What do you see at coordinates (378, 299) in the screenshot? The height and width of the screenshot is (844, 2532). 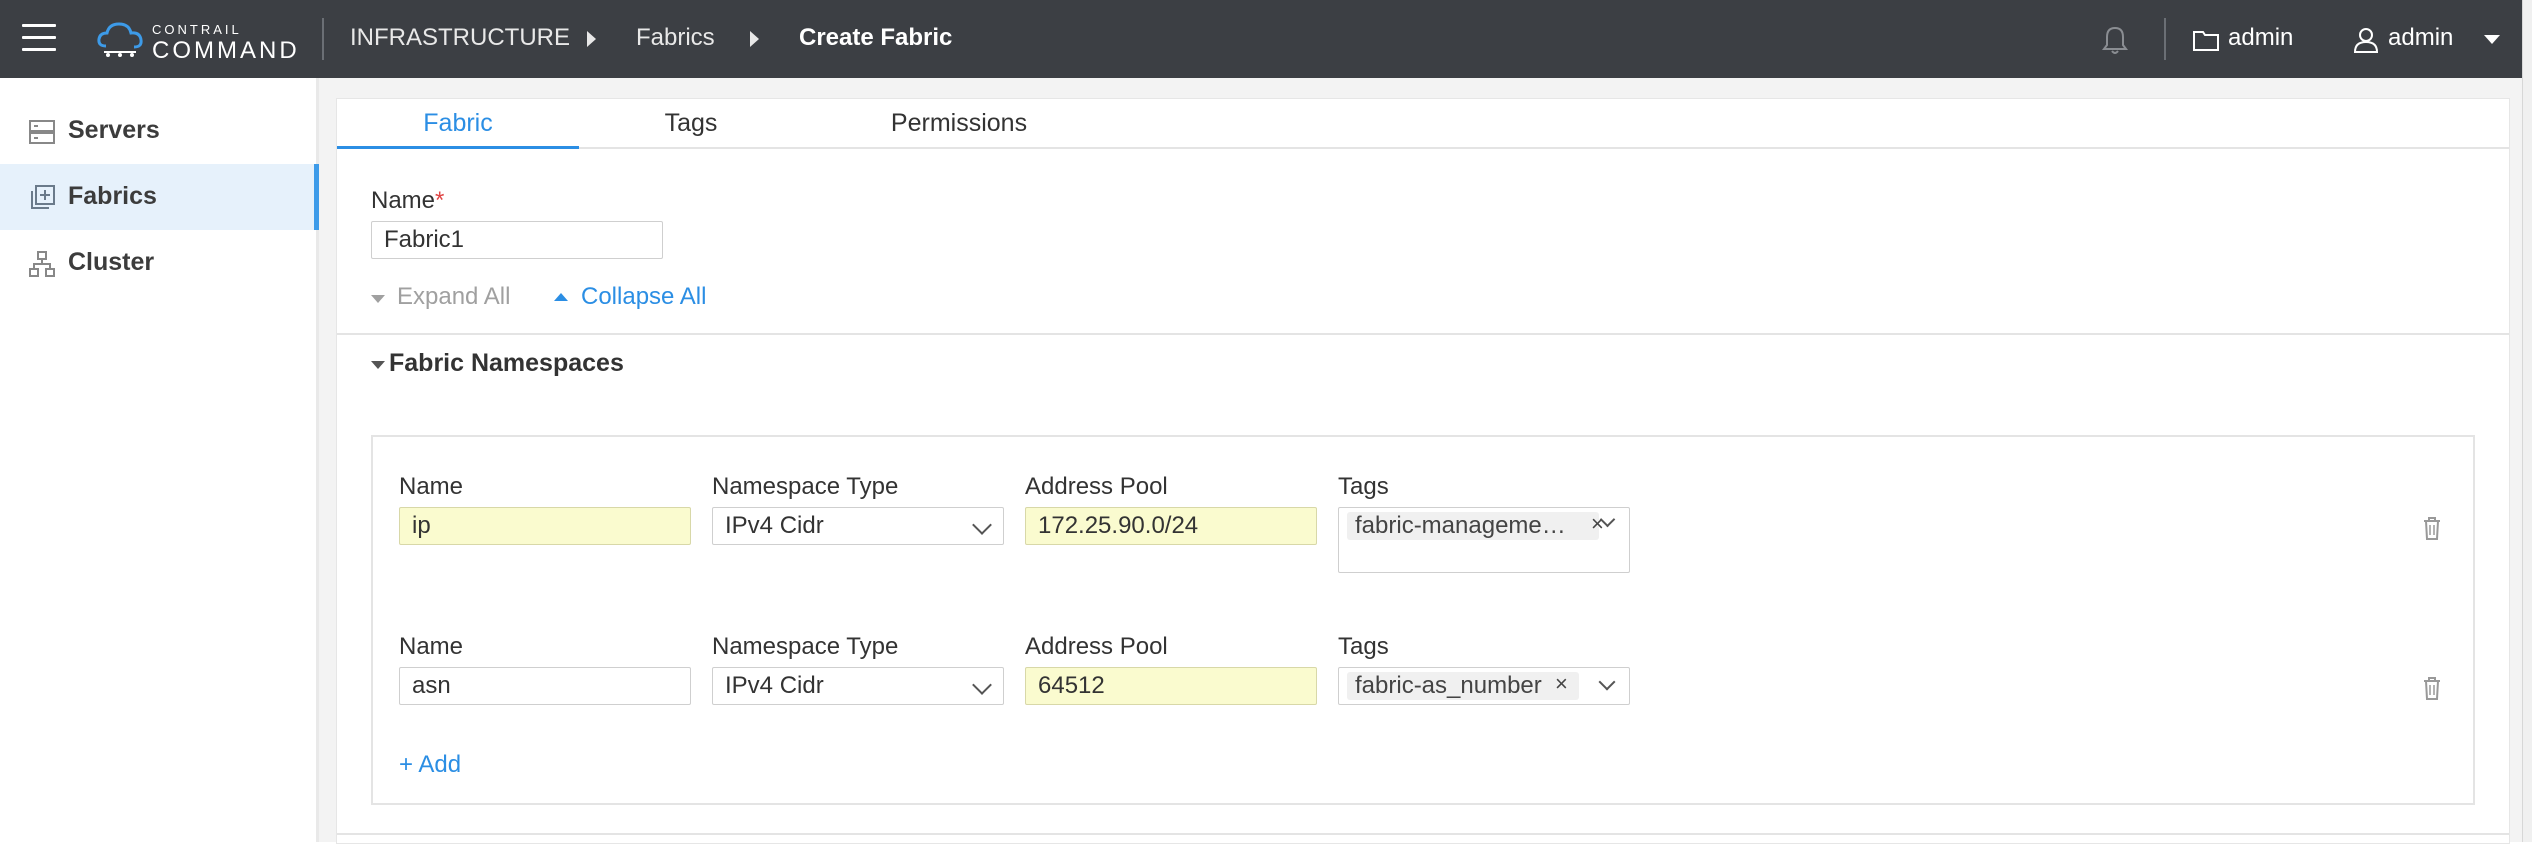 I see `expand-all-icon` at bounding box center [378, 299].